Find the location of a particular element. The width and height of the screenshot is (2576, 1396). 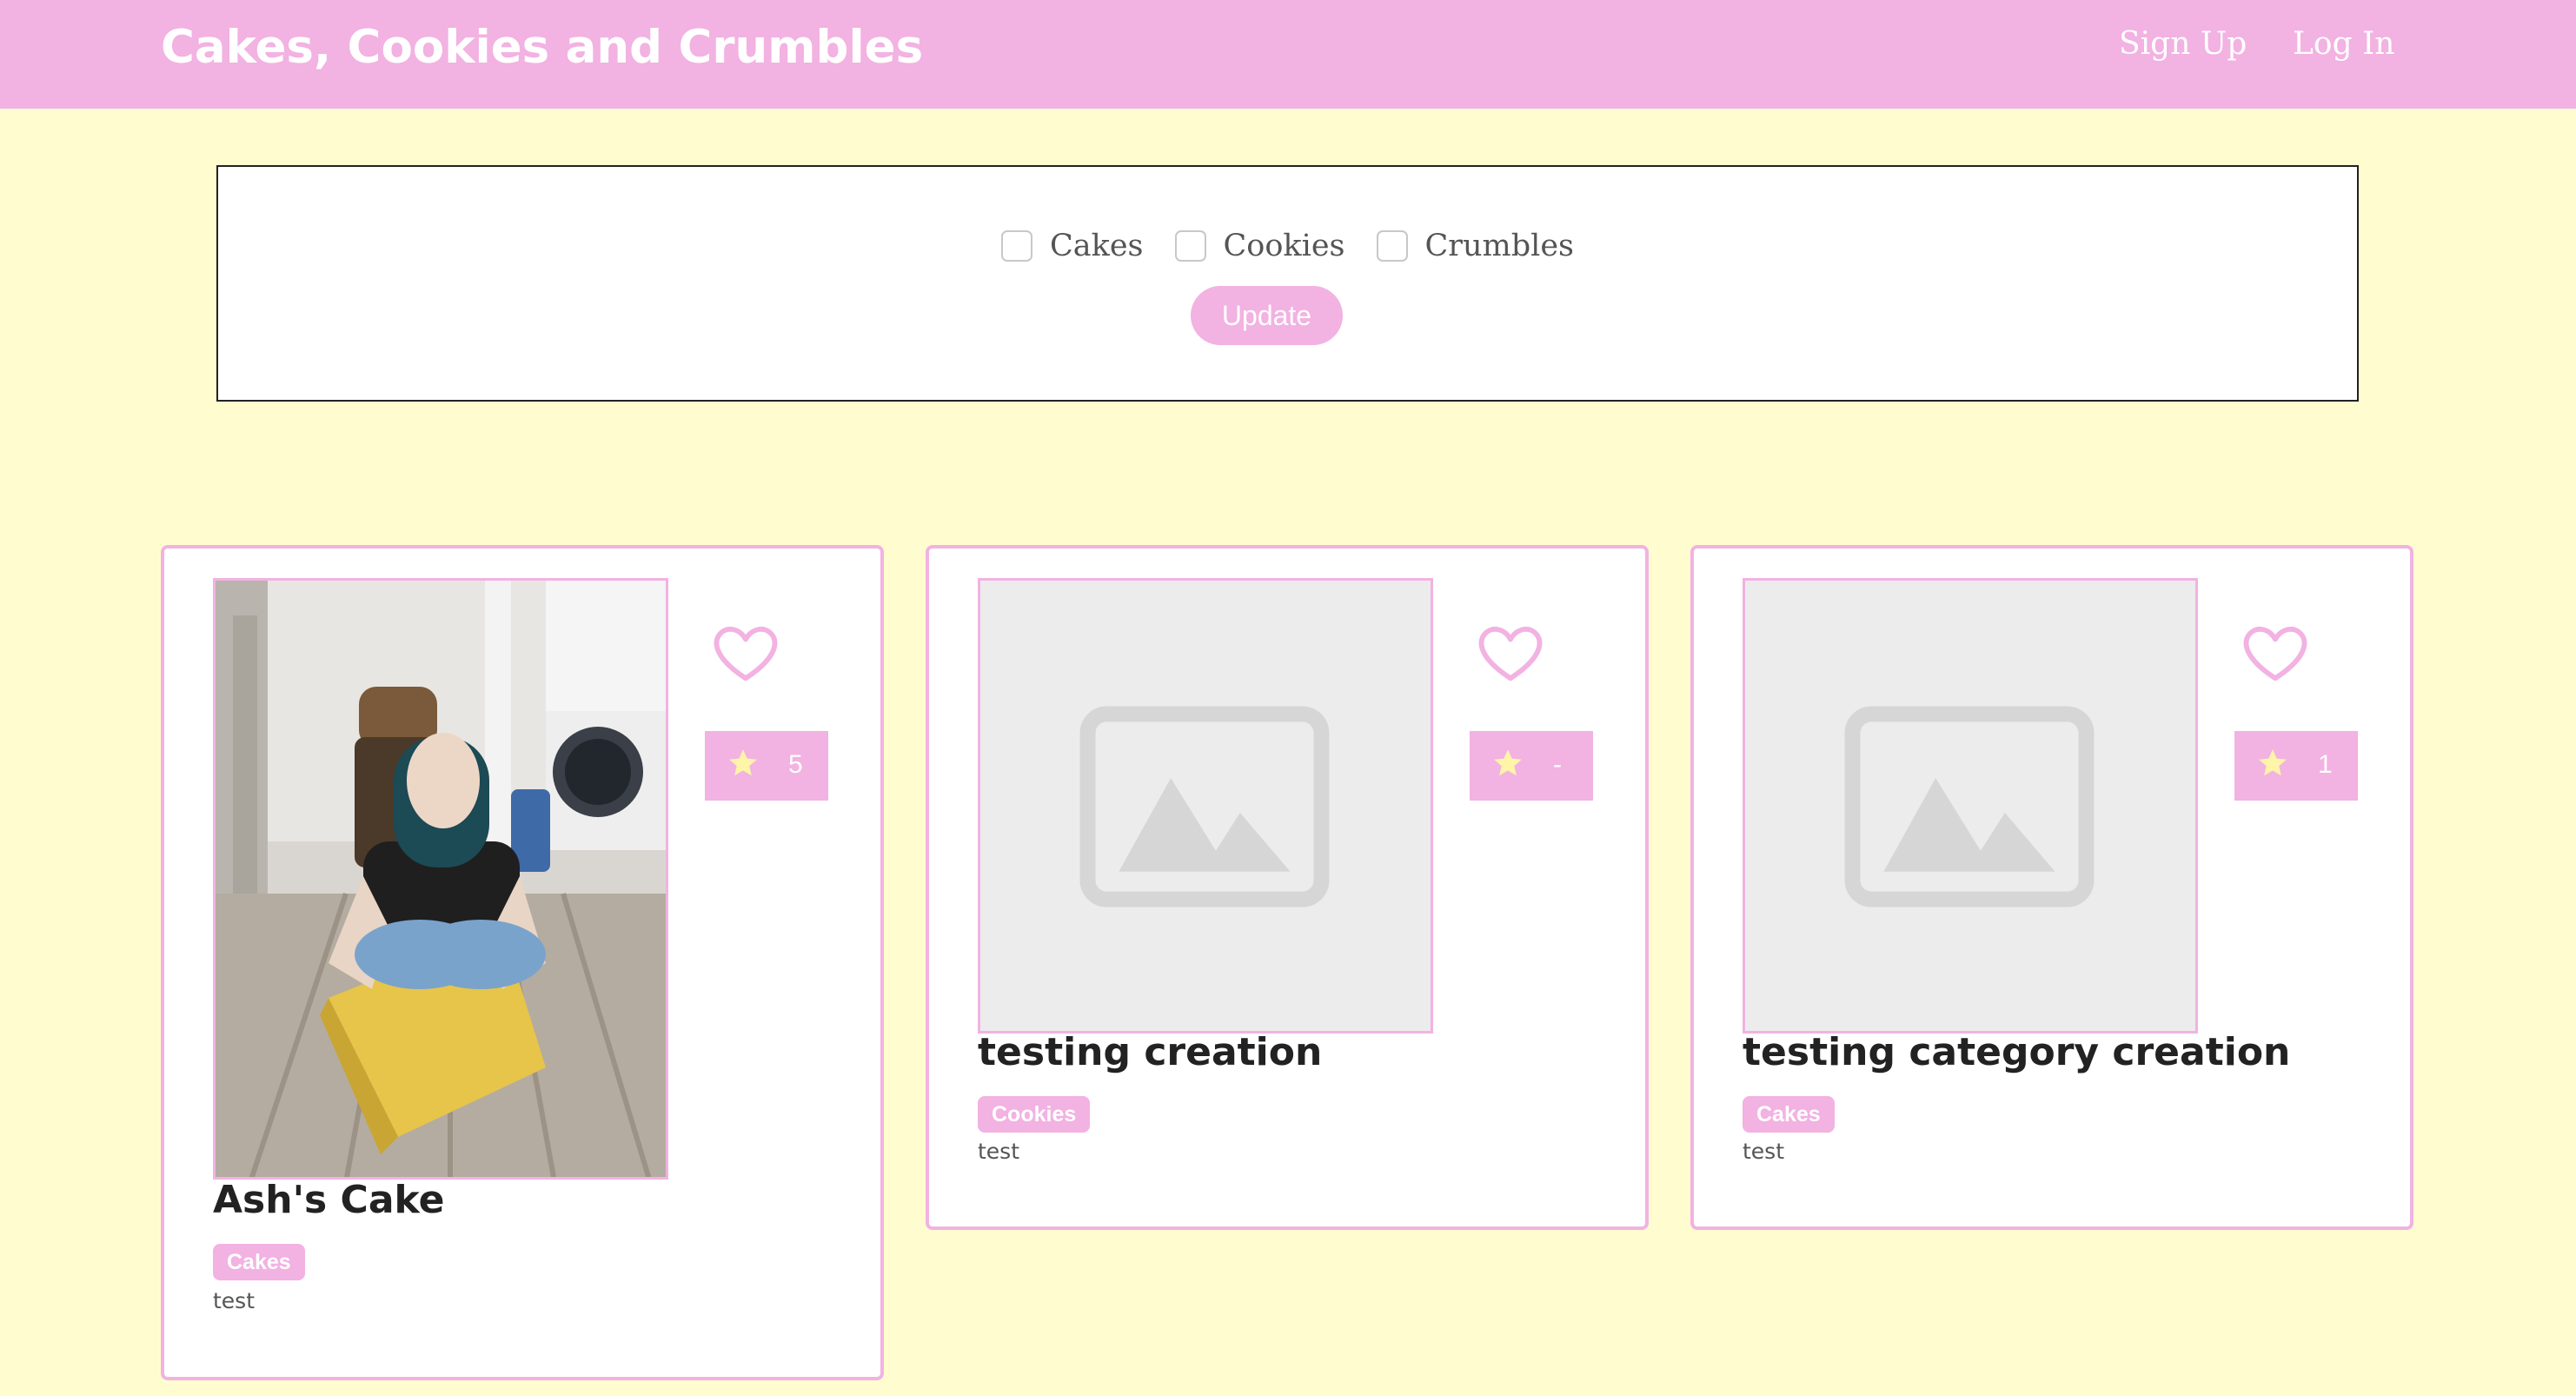

filter-cookies: Cookies is located at coordinates (1259, 246).